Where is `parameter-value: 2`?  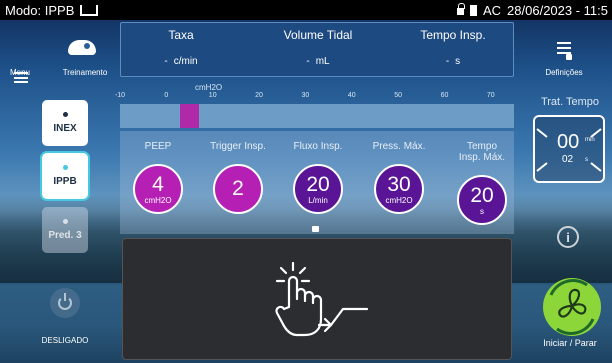
parameter-value: 2 is located at coordinates (238, 188).